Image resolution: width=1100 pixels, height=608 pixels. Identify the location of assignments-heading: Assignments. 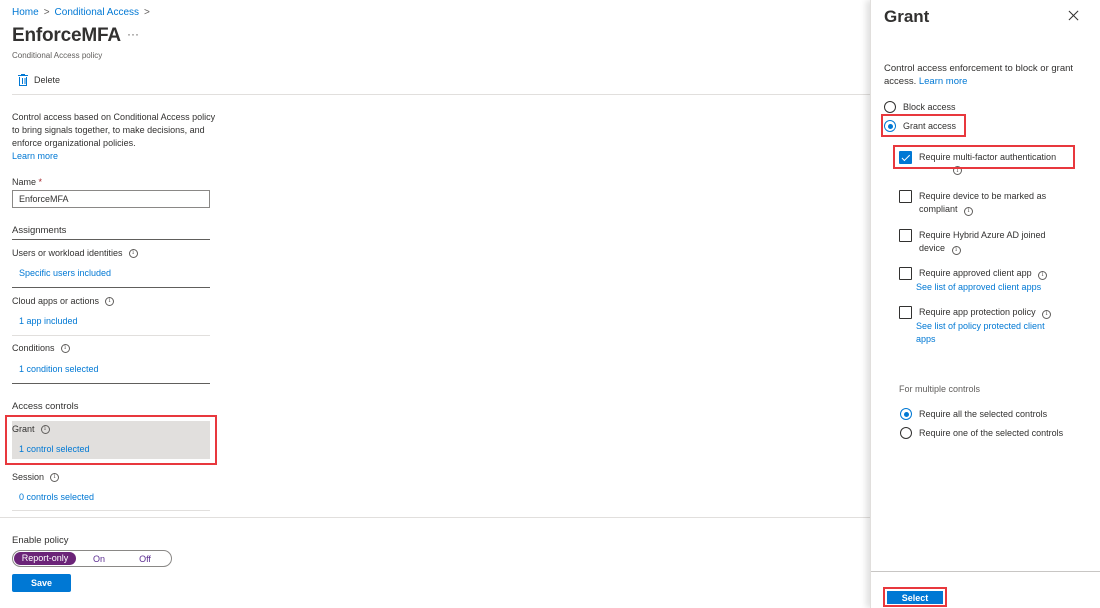
(39, 230).